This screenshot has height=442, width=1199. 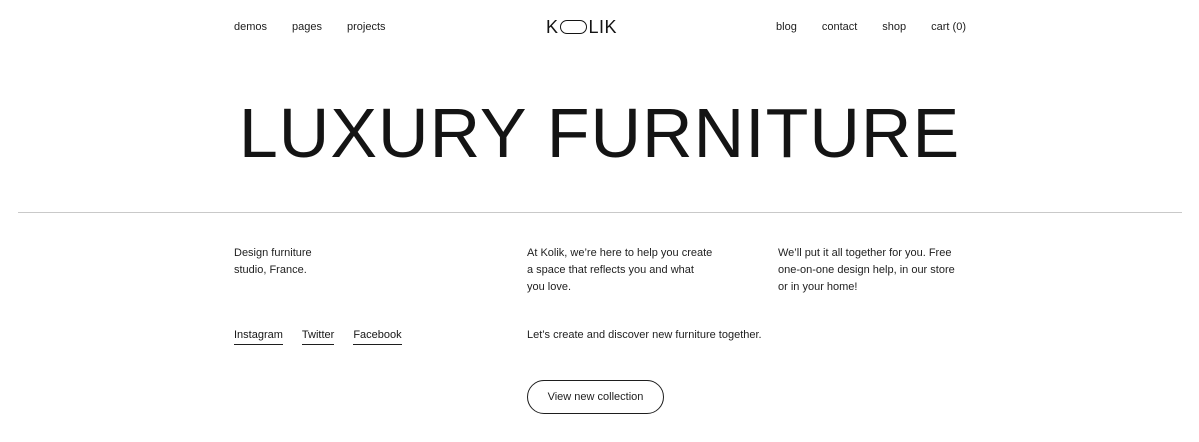 I want to click on hero-title: LUXURY FURNITURE, so click(x=599, y=133).